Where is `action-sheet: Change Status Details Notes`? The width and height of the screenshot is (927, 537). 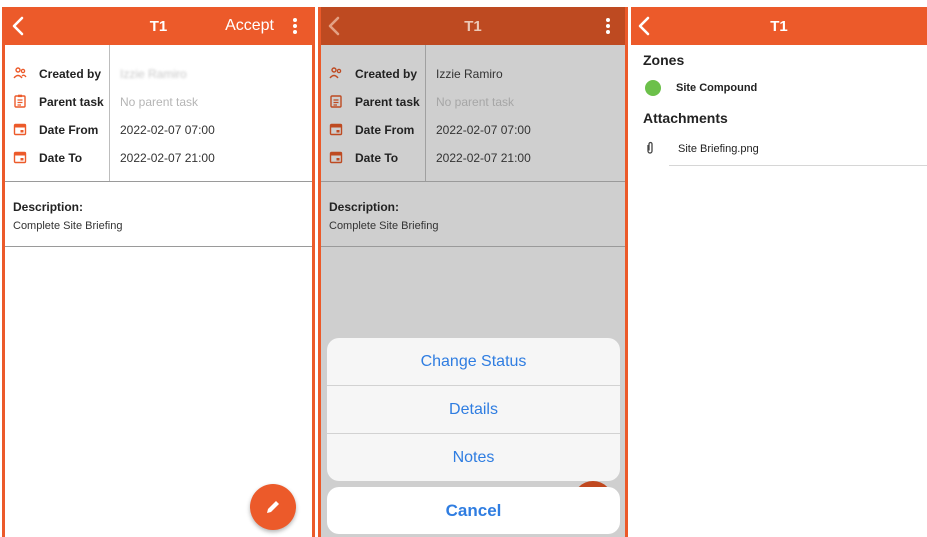 action-sheet: Change Status Details Notes is located at coordinates (473, 409).